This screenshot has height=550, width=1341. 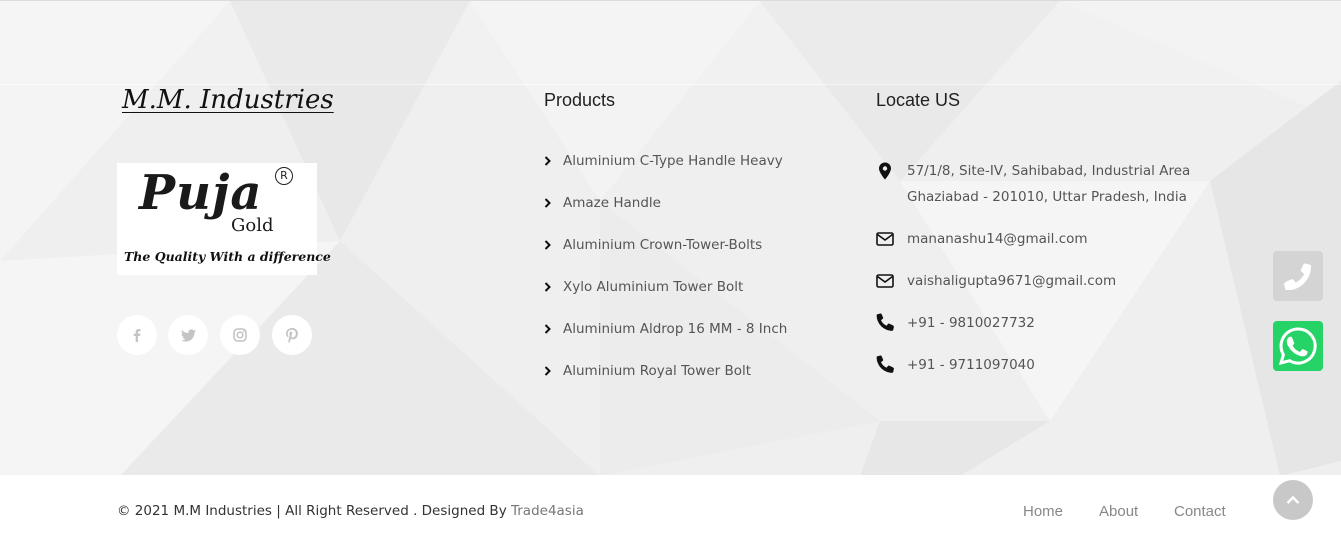 I want to click on address-line-2: Ghaziabad - 201010, Uttar Pradesh, India, so click(x=1047, y=197).